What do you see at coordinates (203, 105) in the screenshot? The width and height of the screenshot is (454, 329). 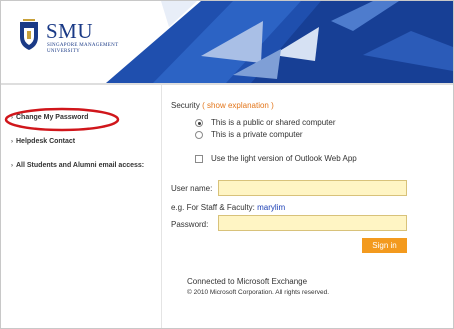 I see `paren-open: (` at bounding box center [203, 105].